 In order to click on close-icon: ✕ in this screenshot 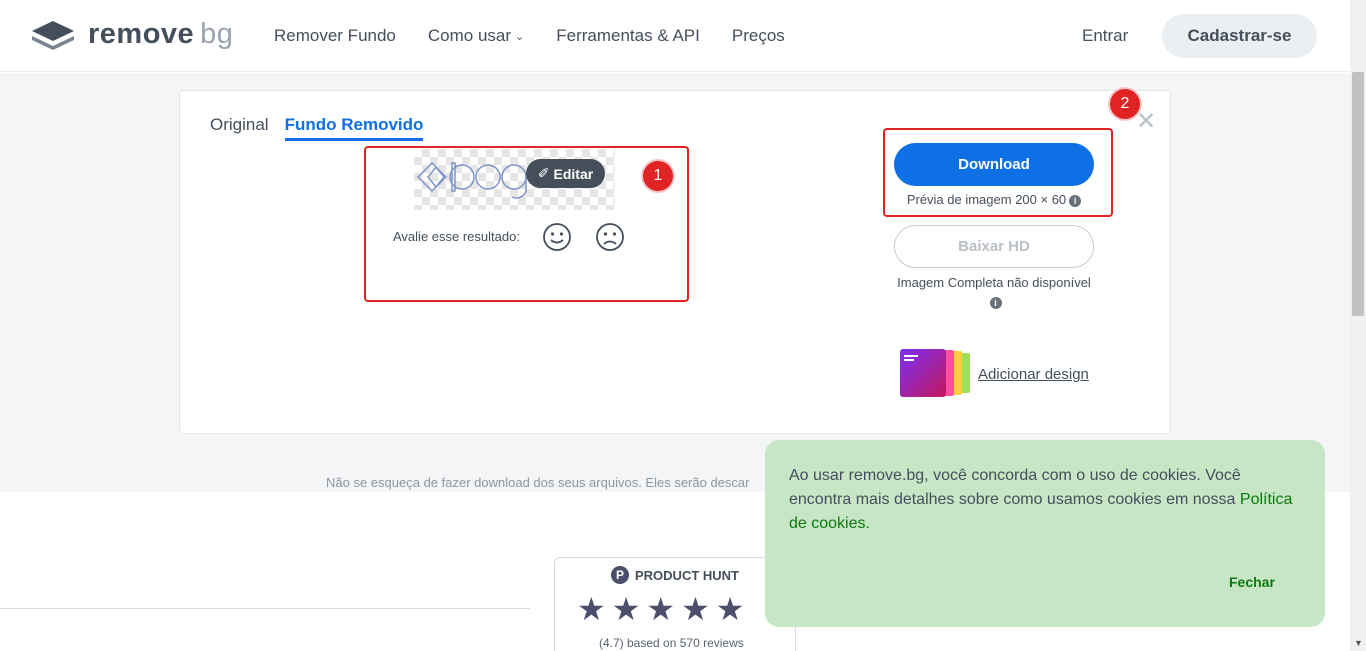, I will do `click(1146, 121)`.